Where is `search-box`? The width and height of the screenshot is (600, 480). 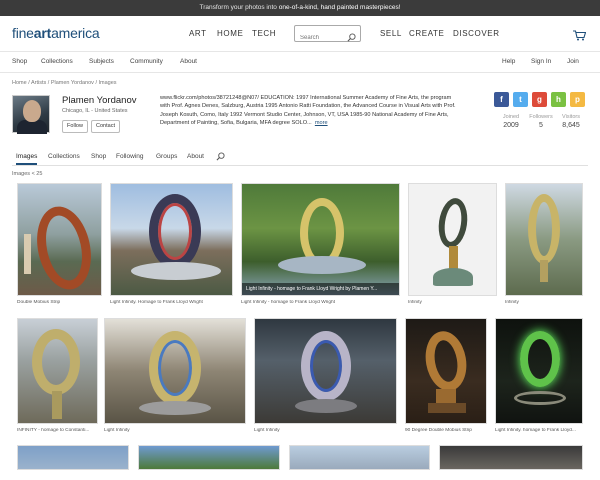 search-box is located at coordinates (327, 35).